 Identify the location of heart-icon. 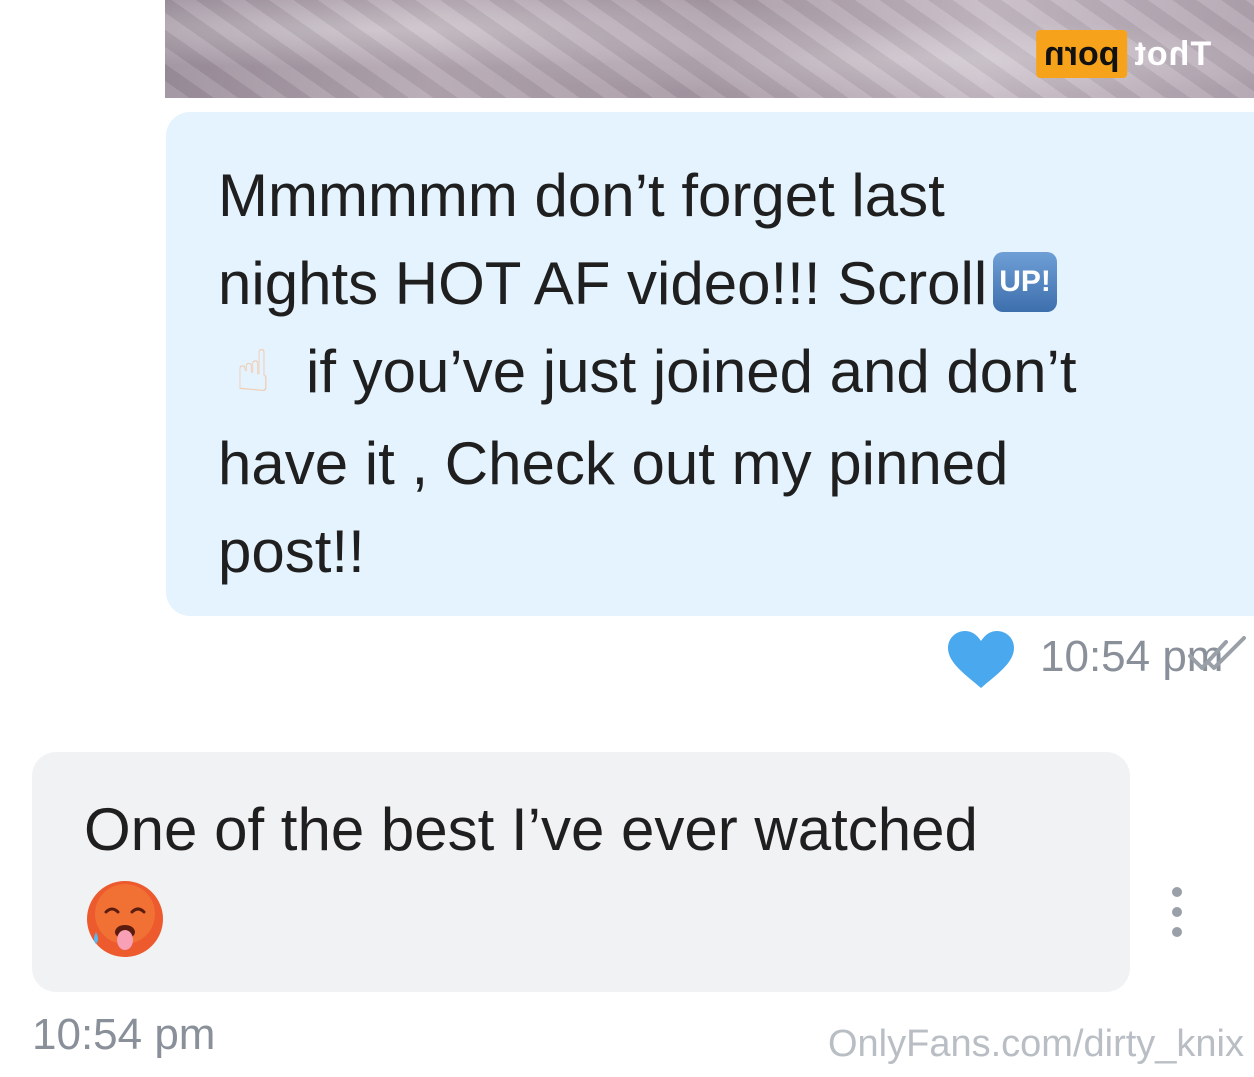
(981, 660).